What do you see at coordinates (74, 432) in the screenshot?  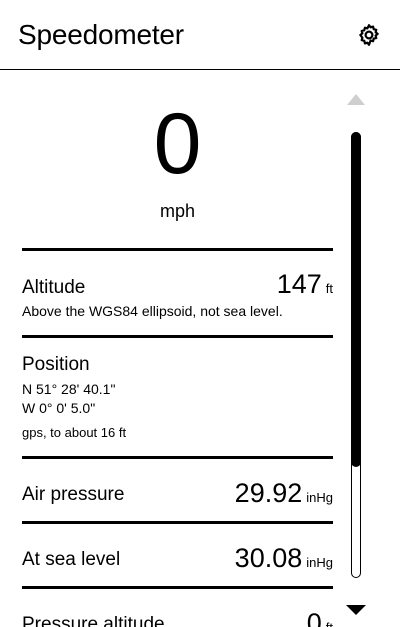 I see `position-accuracy: gps, to about 16 ft` at bounding box center [74, 432].